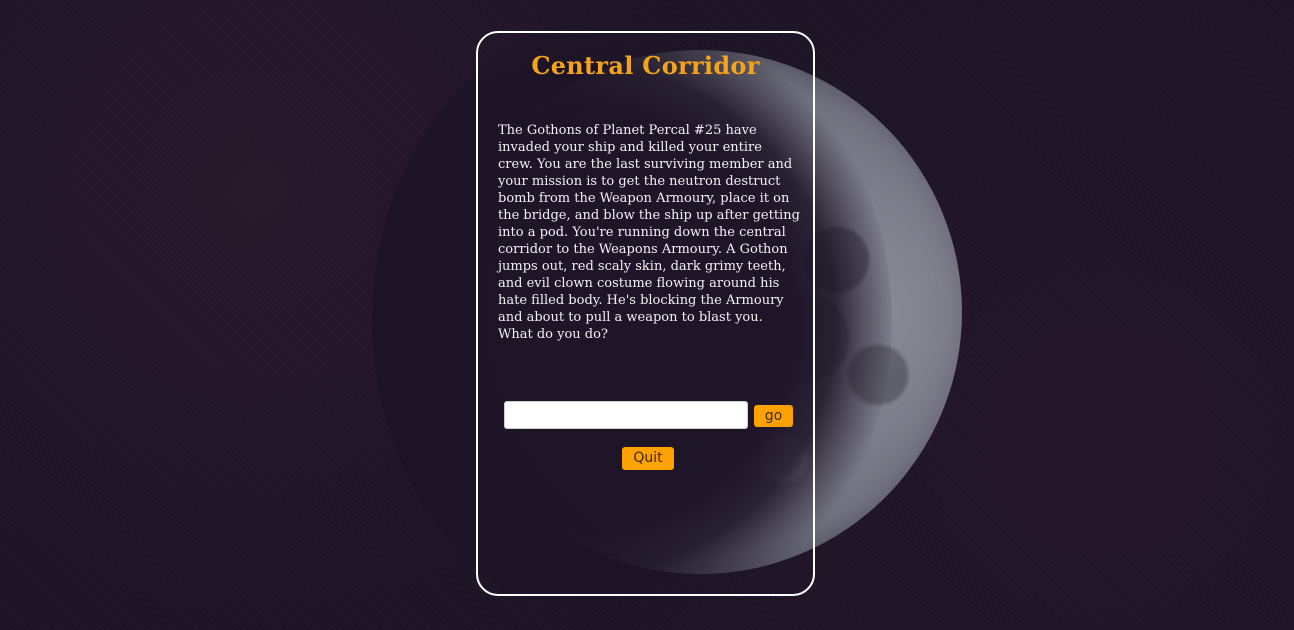 This screenshot has height=630, width=1294. What do you see at coordinates (773, 416) in the screenshot?
I see `go-button: go` at bounding box center [773, 416].